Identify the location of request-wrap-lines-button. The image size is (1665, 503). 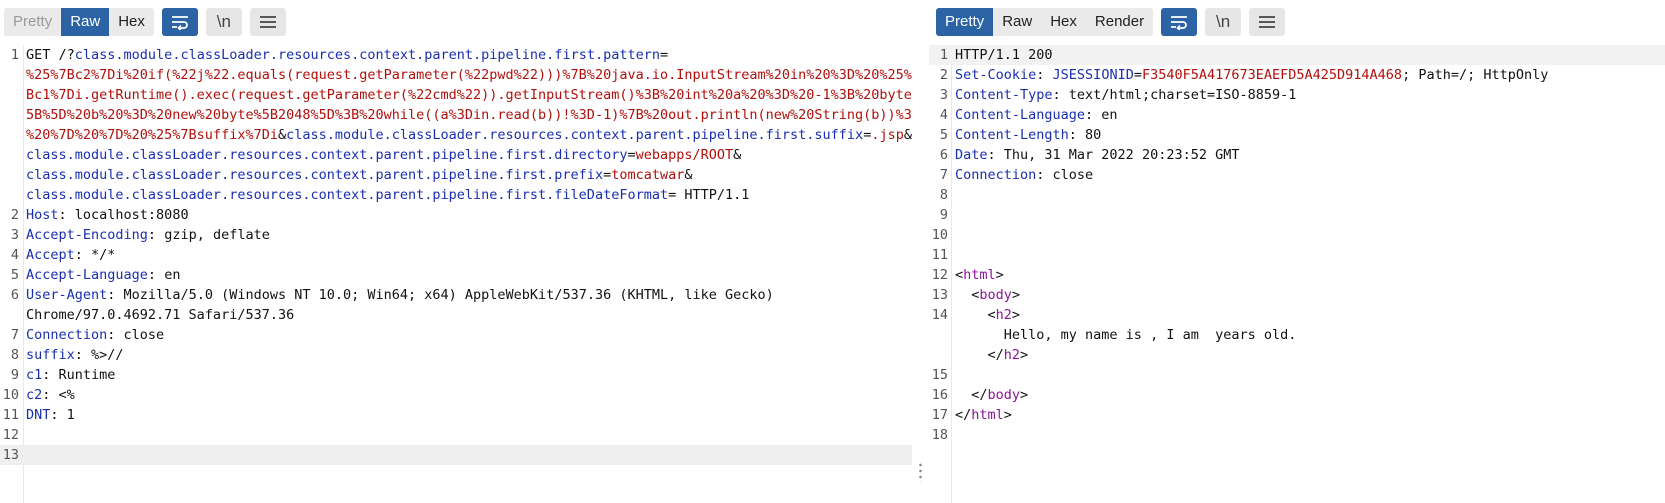
(179, 22).